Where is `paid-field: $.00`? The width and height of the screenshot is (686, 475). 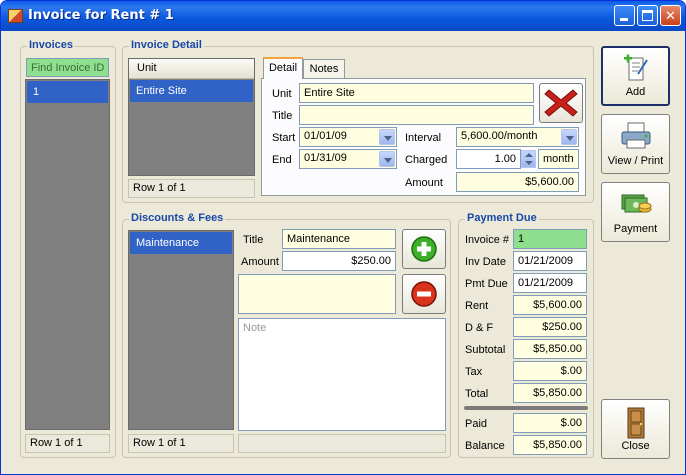
paid-field: $.00 is located at coordinates (550, 423).